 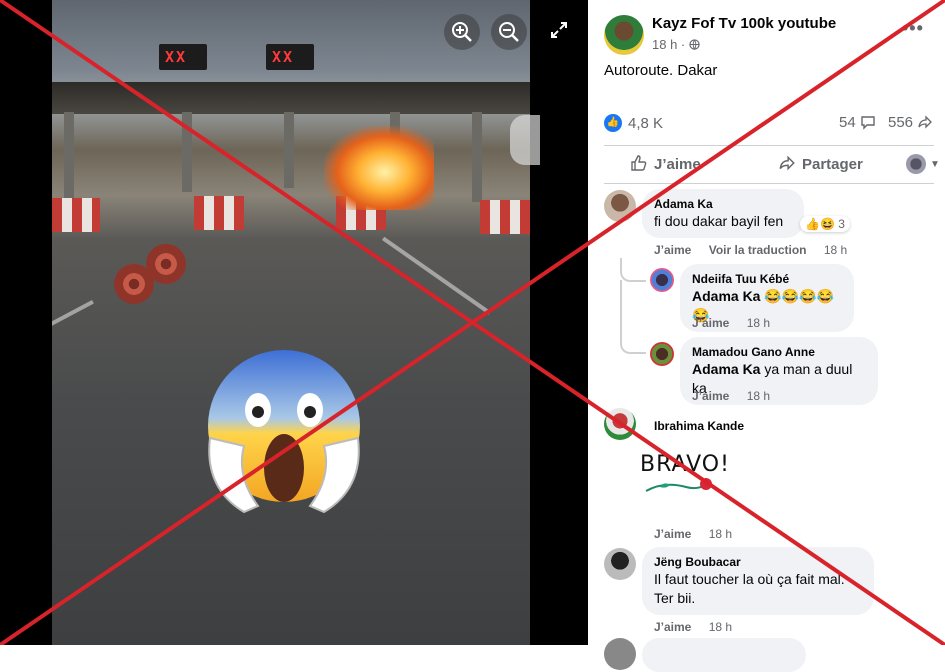 What do you see at coordinates (935, 164) in the screenshot?
I see `chevron-down-icon: ▼` at bounding box center [935, 164].